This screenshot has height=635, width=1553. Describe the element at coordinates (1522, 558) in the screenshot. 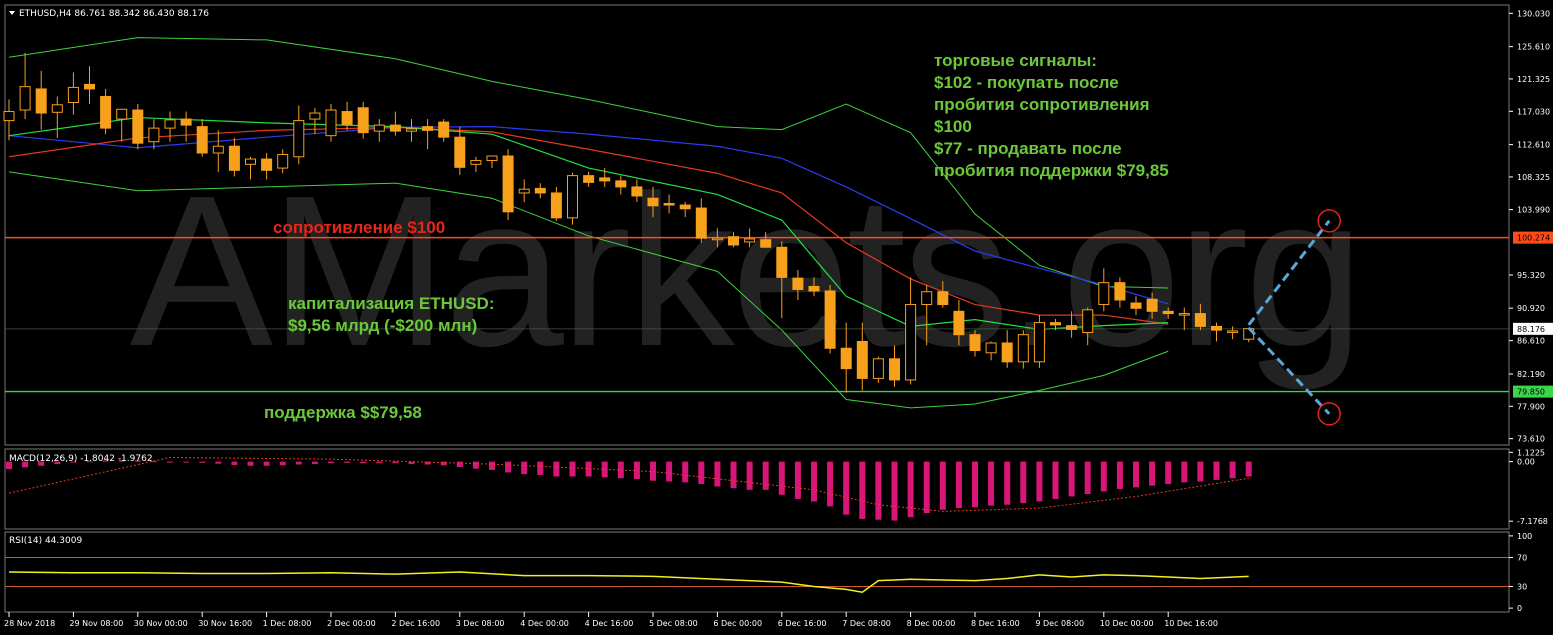

I see `rsi-tick-label: 70` at that location.